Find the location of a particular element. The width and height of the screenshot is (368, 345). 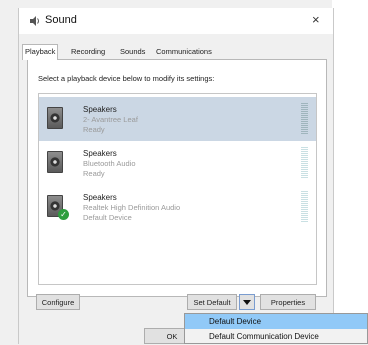

set-default-button: Set Default is located at coordinates (212, 302).